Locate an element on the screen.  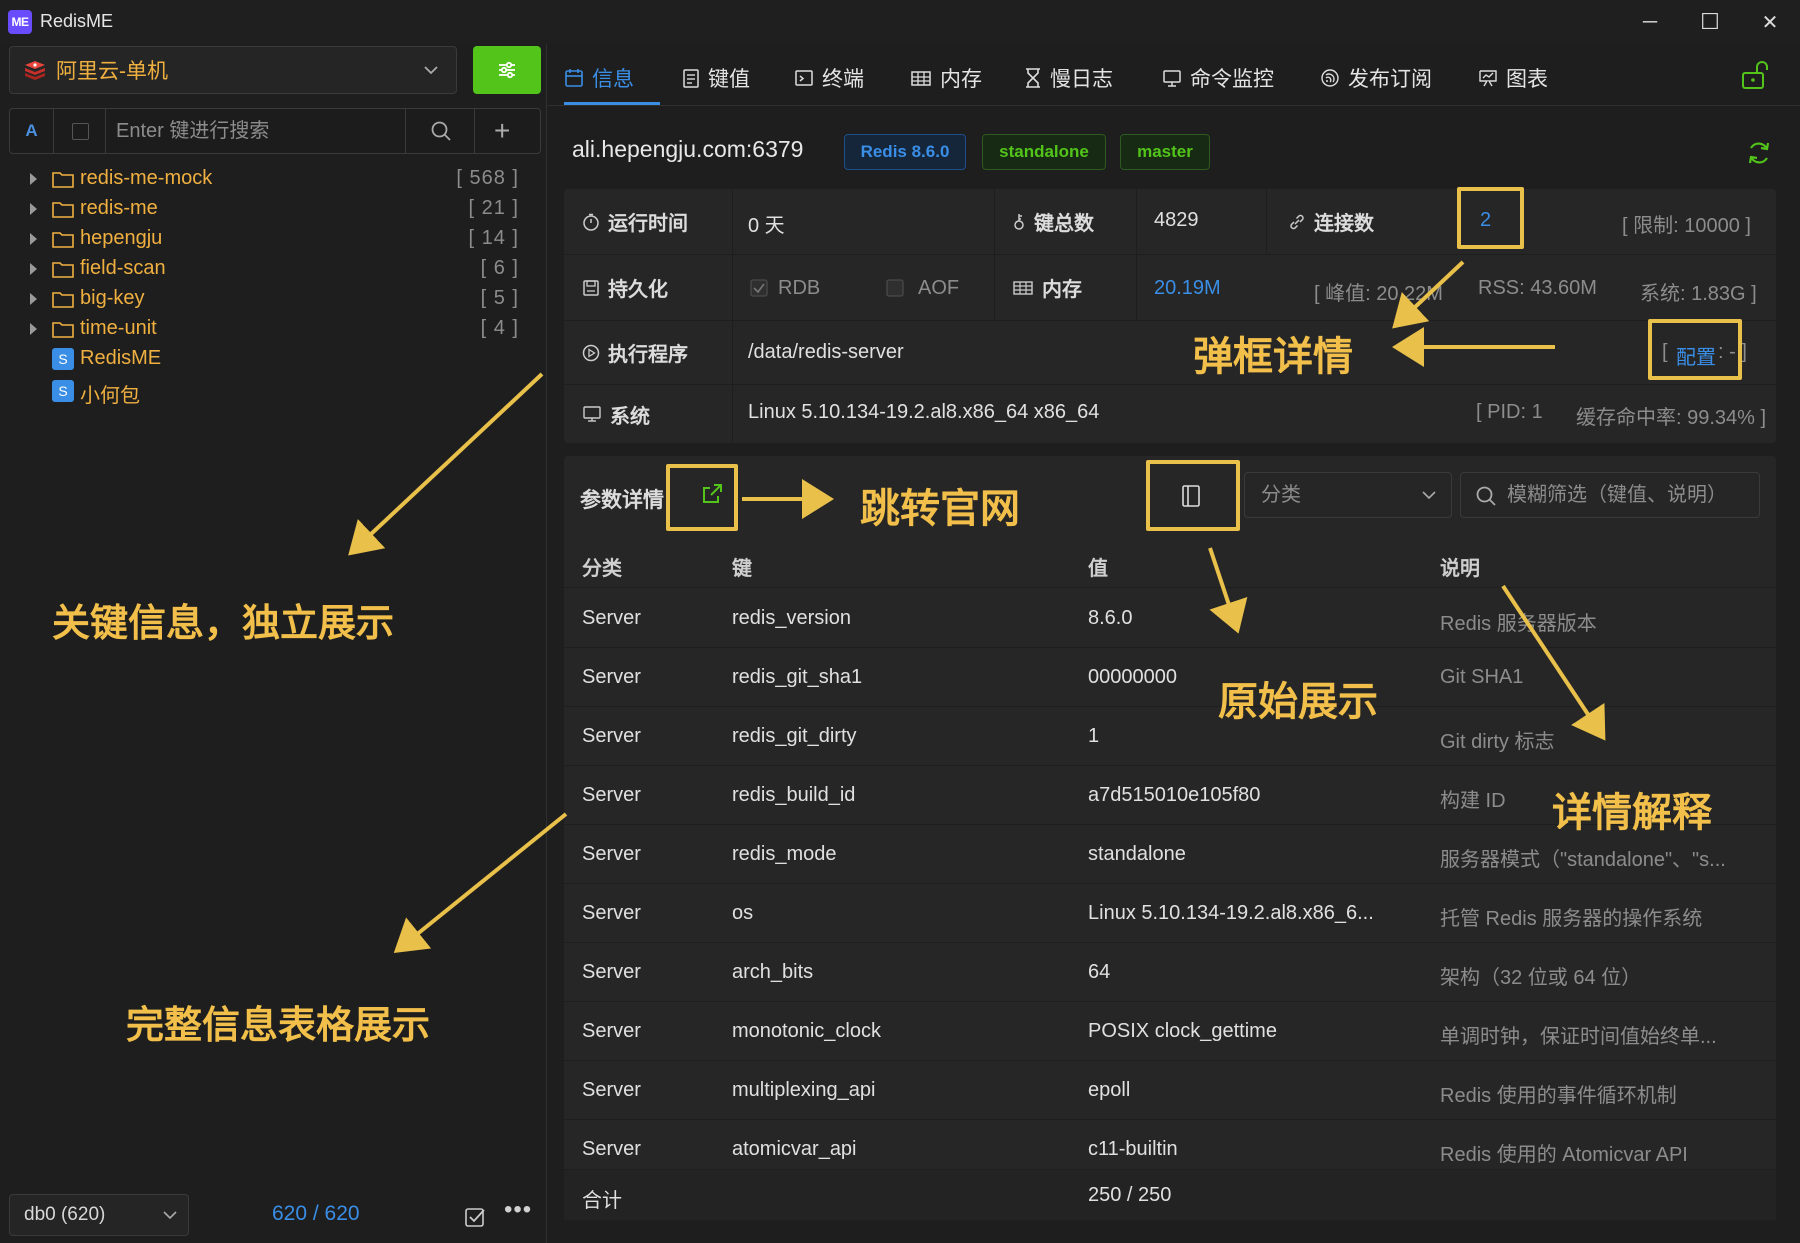
server-host: ali.hepengju.com:6379 is located at coordinates (688, 149).